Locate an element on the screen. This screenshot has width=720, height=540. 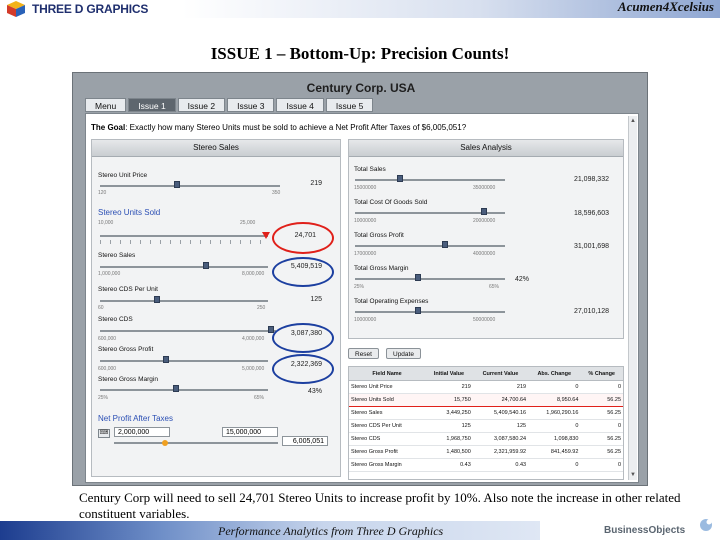
scroll-down-icon: ▼ is located at coordinates (633, 475).